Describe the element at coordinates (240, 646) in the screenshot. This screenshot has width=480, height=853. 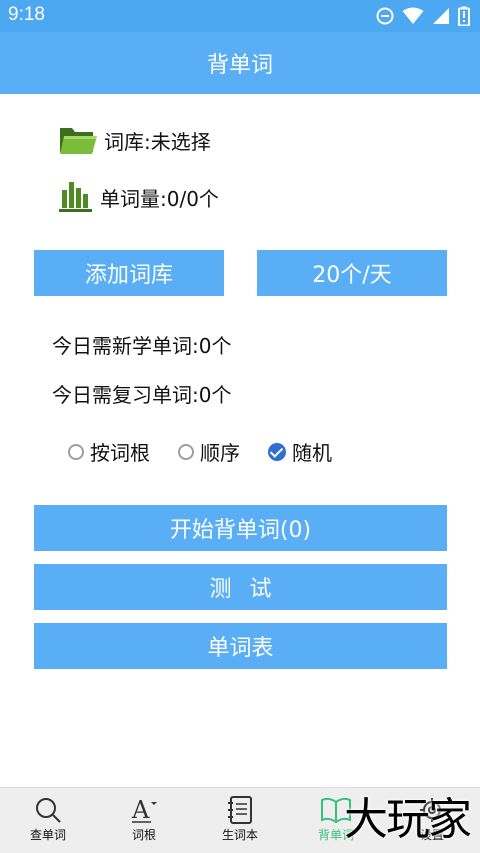
I see `word-list-button: 单词表` at that location.